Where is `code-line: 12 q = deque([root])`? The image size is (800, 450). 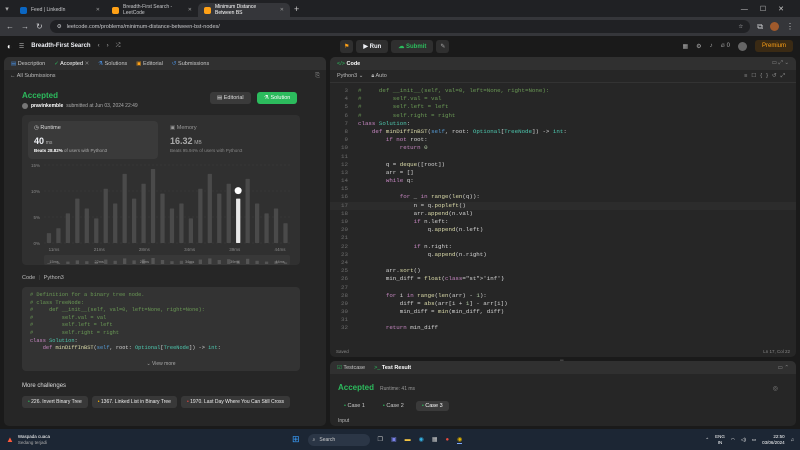 code-line: 12 q = deque([root]) is located at coordinates (563, 165).